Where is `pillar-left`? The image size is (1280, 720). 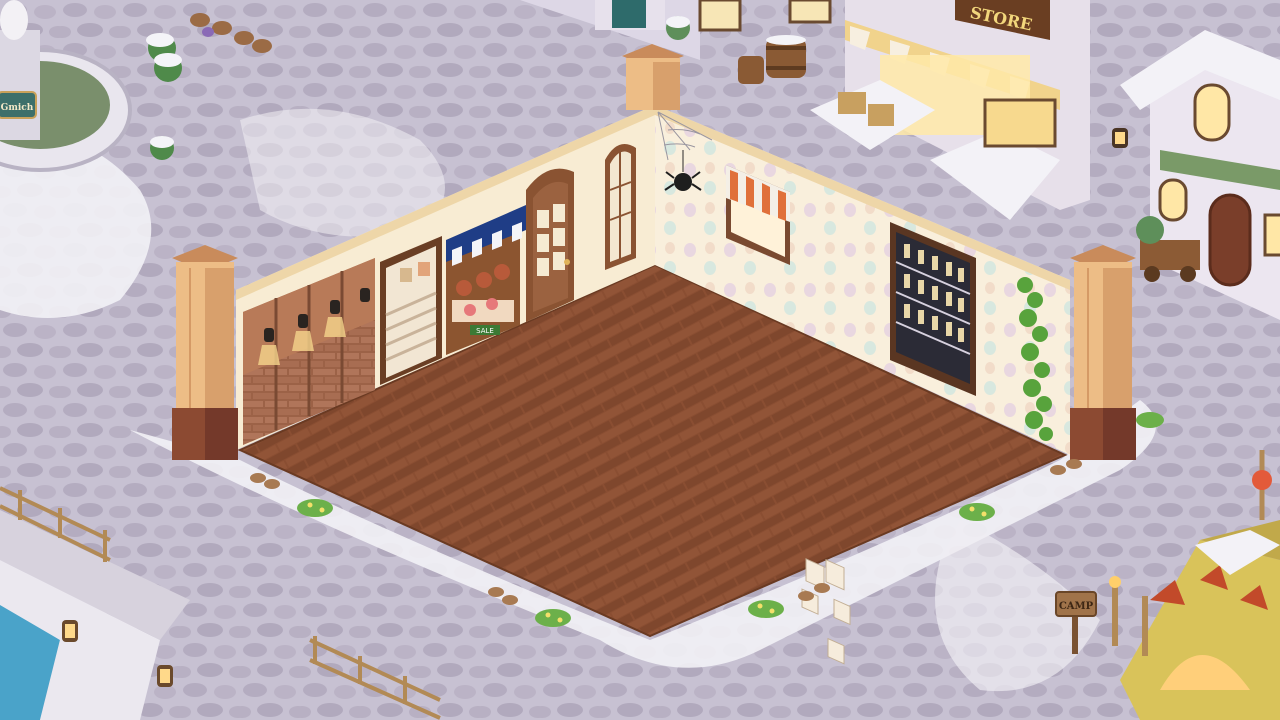
pillar-left is located at coordinates (205, 352).